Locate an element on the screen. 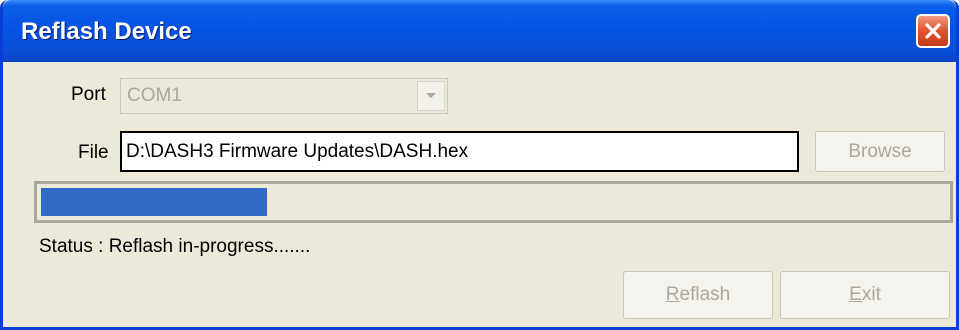  port-label: Port is located at coordinates (88, 94).